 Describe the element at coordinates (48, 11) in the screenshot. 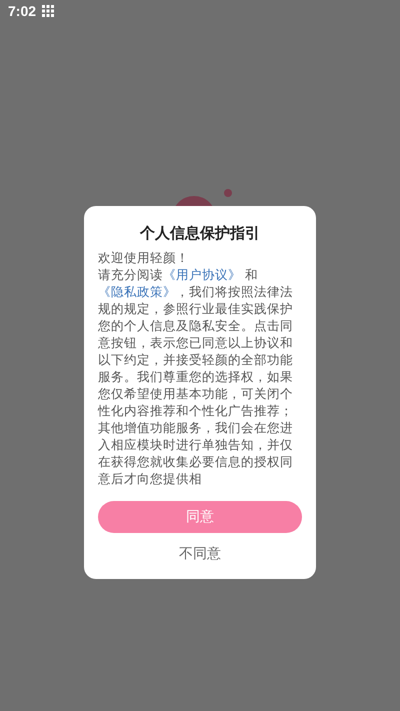

I see `grid-icon` at that location.